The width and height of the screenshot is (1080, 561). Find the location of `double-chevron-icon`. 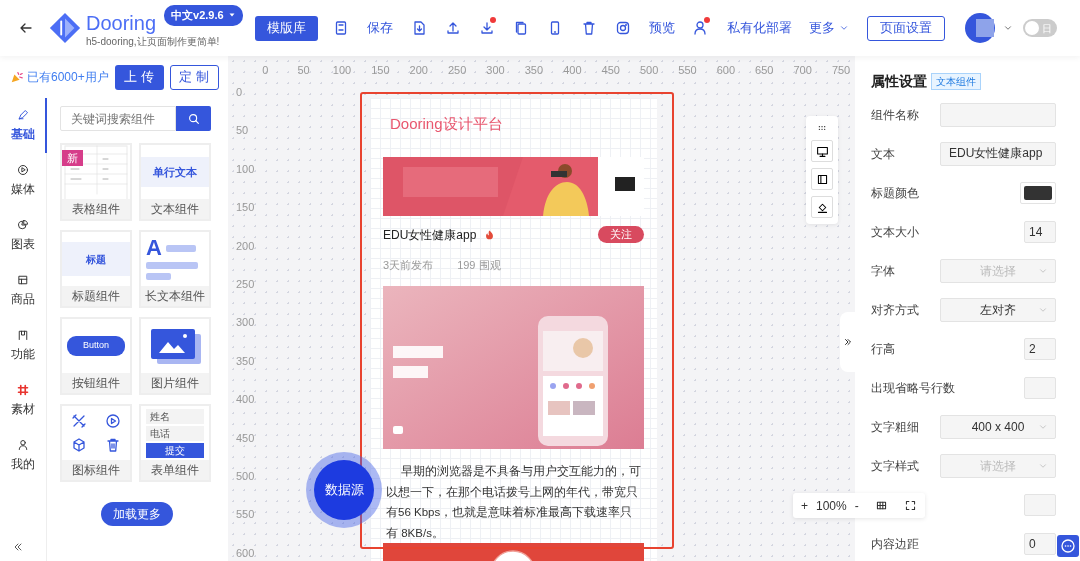

double-chevron-icon is located at coordinates (847, 342).